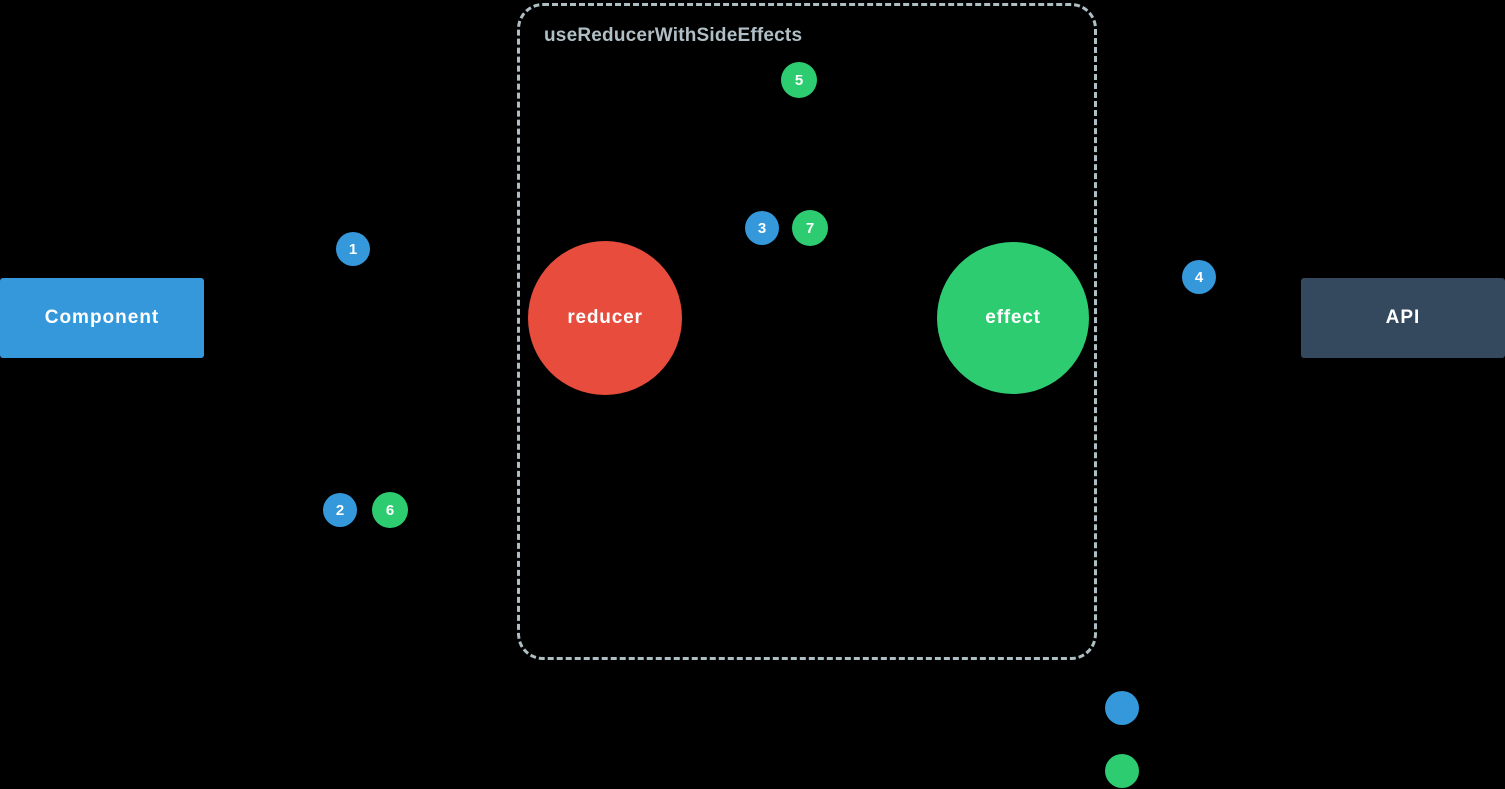 The image size is (1505, 789). I want to click on step-badge-7: 7, so click(810, 228).